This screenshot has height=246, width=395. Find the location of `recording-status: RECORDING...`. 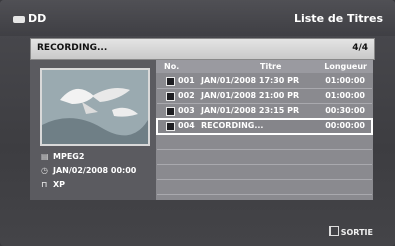

recording-status: RECORDING... is located at coordinates (72, 48).